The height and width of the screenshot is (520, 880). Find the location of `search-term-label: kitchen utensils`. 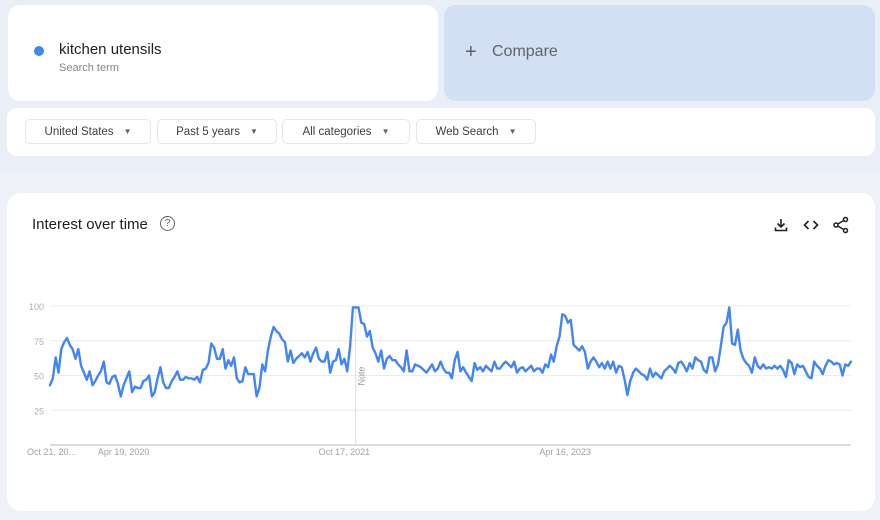

search-term-label: kitchen utensils is located at coordinates (110, 49).